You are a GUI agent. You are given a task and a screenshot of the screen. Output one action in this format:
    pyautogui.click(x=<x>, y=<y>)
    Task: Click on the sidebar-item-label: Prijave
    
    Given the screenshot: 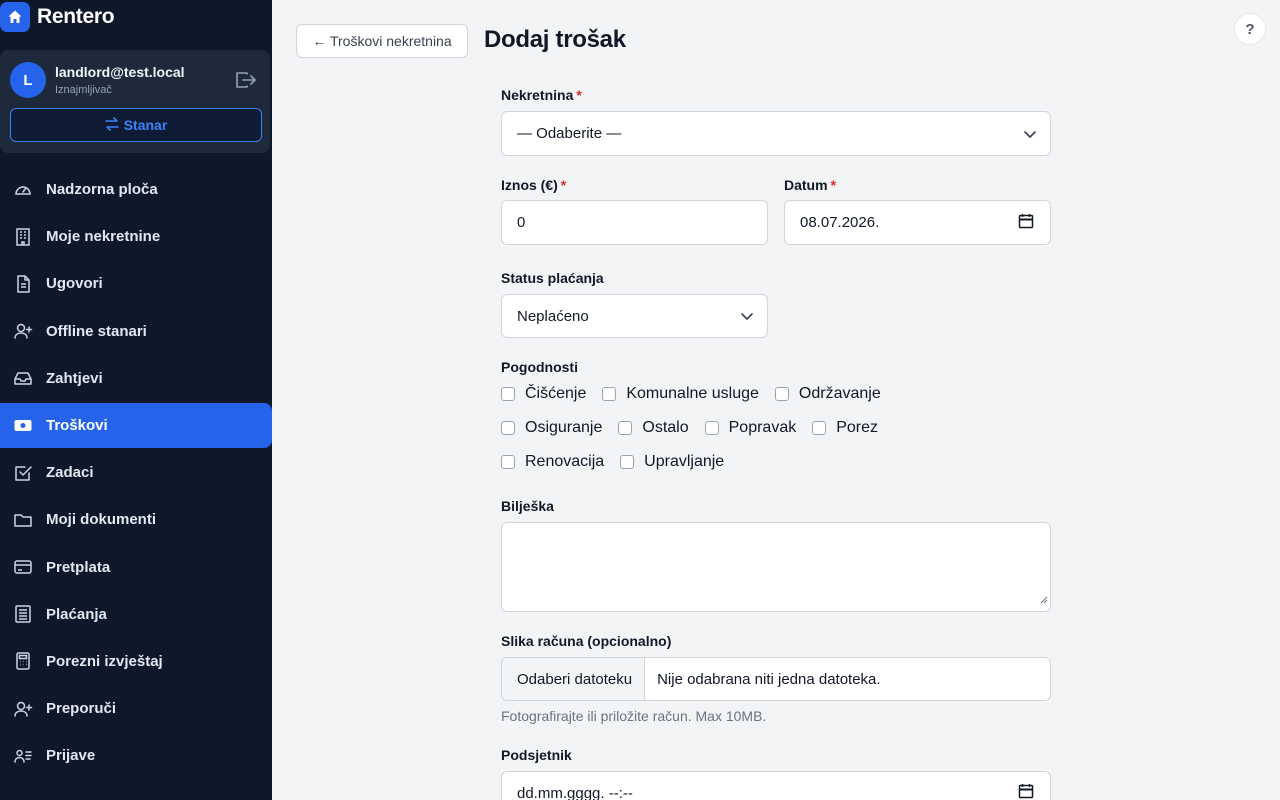 What is the action you would take?
    pyautogui.click(x=71, y=756)
    